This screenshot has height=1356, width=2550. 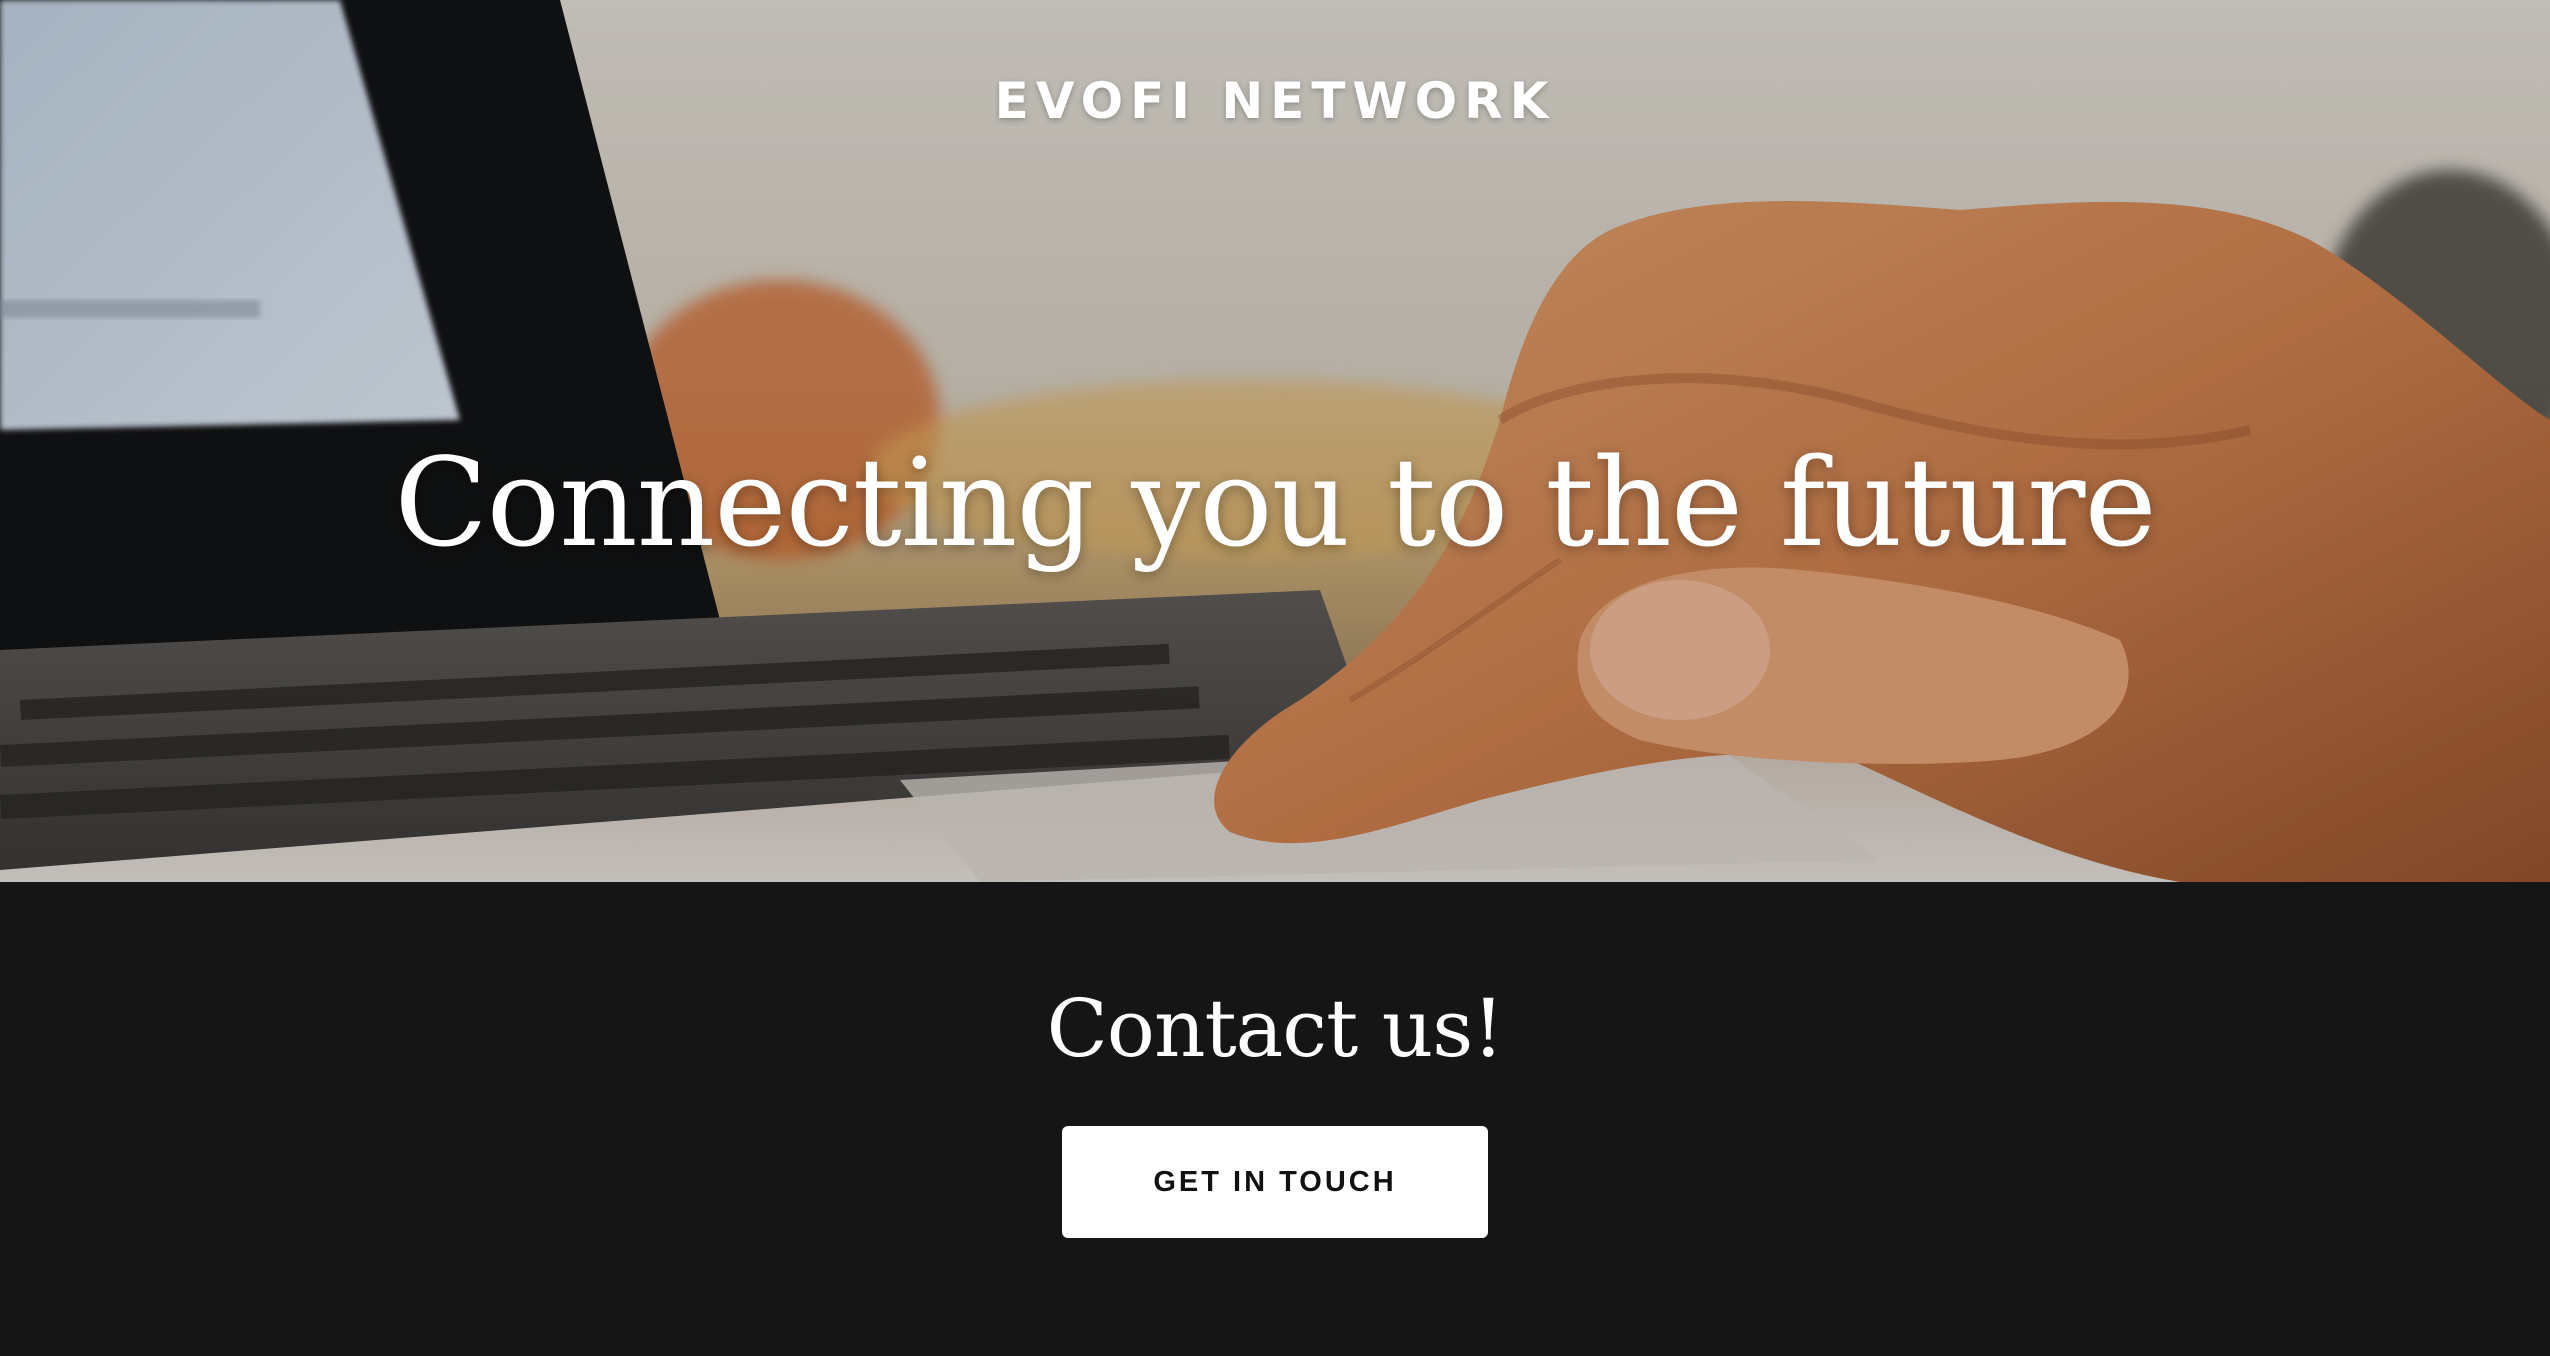 What do you see at coordinates (1275, 101) in the screenshot?
I see `site-brand: EVOFI NETWORK` at bounding box center [1275, 101].